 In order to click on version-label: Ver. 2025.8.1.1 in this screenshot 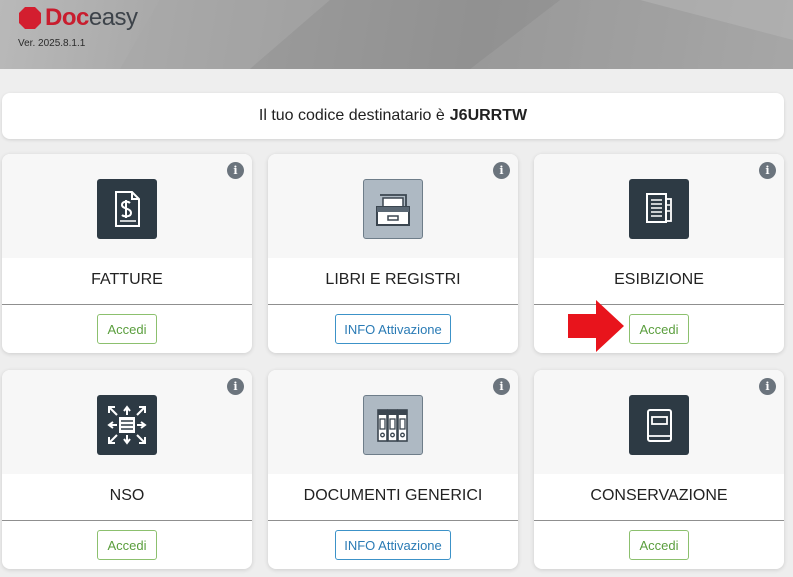, I will do `click(52, 43)`.